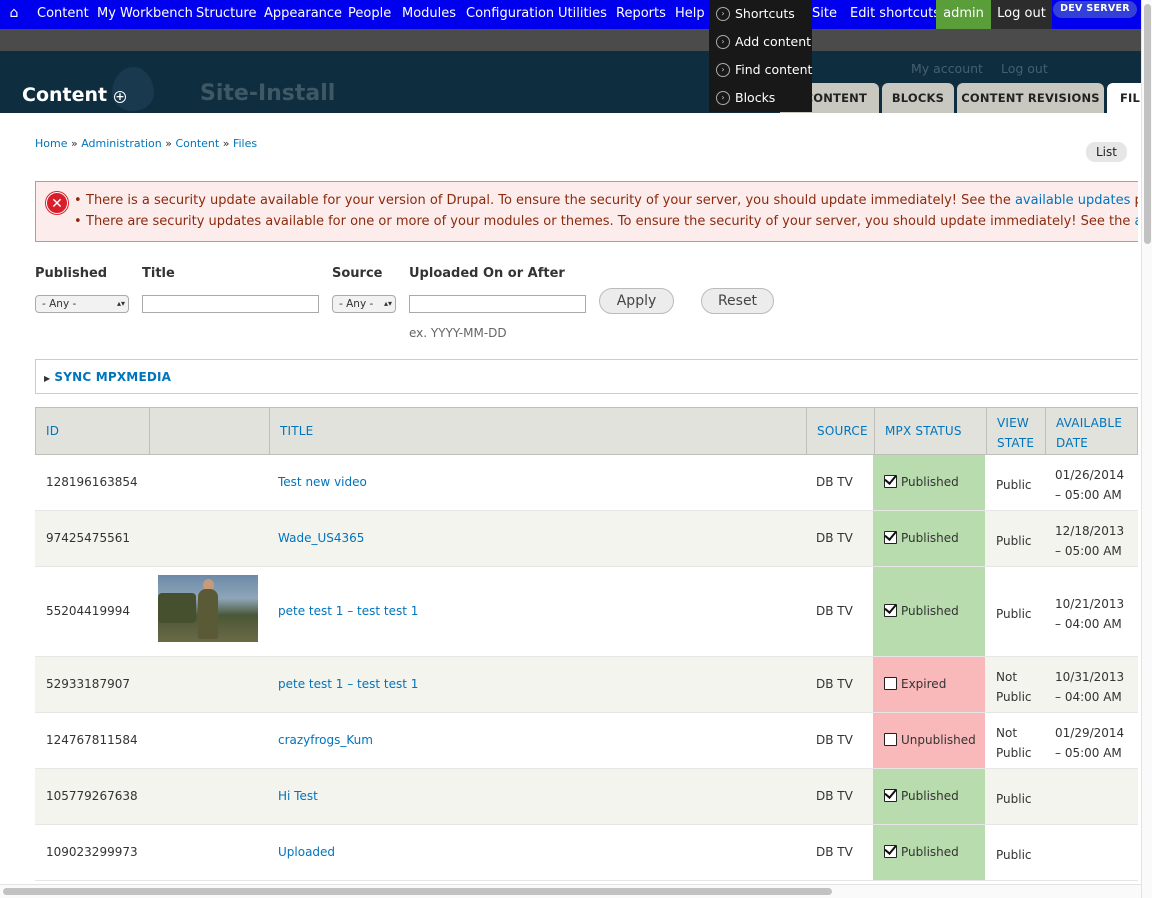 The width and height of the screenshot is (1152, 898). Describe the element at coordinates (890, 739) in the screenshot. I see `unchecked-box-icon` at that location.